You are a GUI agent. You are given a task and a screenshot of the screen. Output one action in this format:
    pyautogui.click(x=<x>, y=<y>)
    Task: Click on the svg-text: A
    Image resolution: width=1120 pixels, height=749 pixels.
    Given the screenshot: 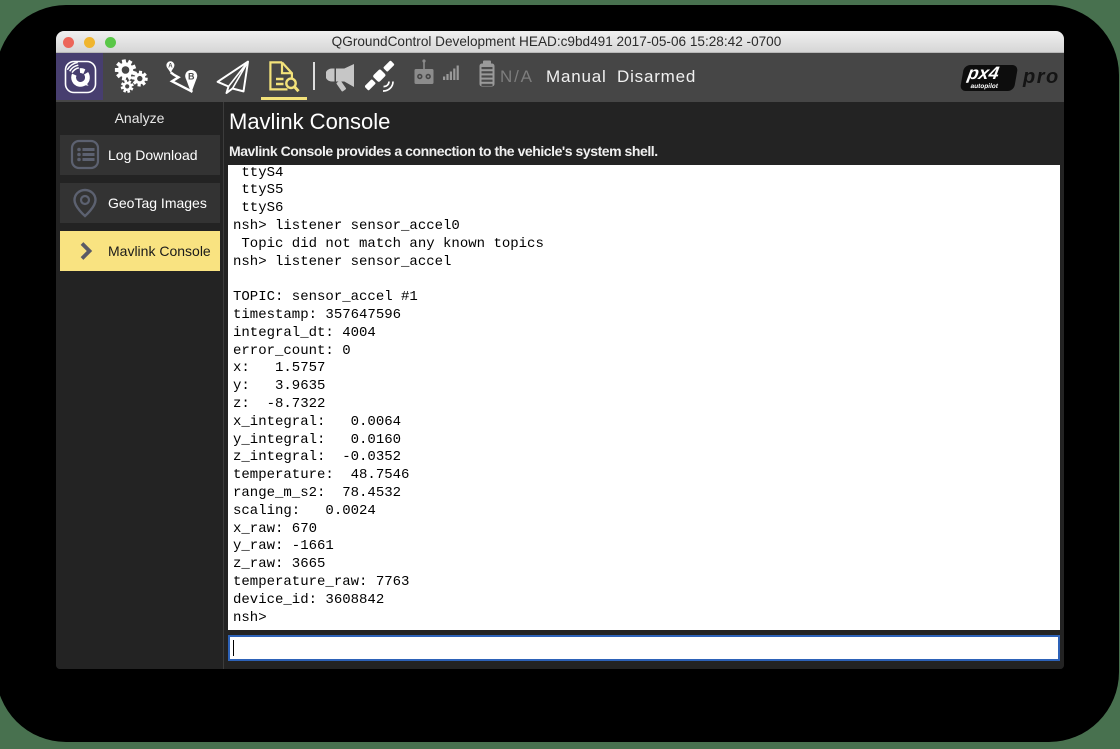 What is the action you would take?
    pyautogui.click(x=170, y=67)
    